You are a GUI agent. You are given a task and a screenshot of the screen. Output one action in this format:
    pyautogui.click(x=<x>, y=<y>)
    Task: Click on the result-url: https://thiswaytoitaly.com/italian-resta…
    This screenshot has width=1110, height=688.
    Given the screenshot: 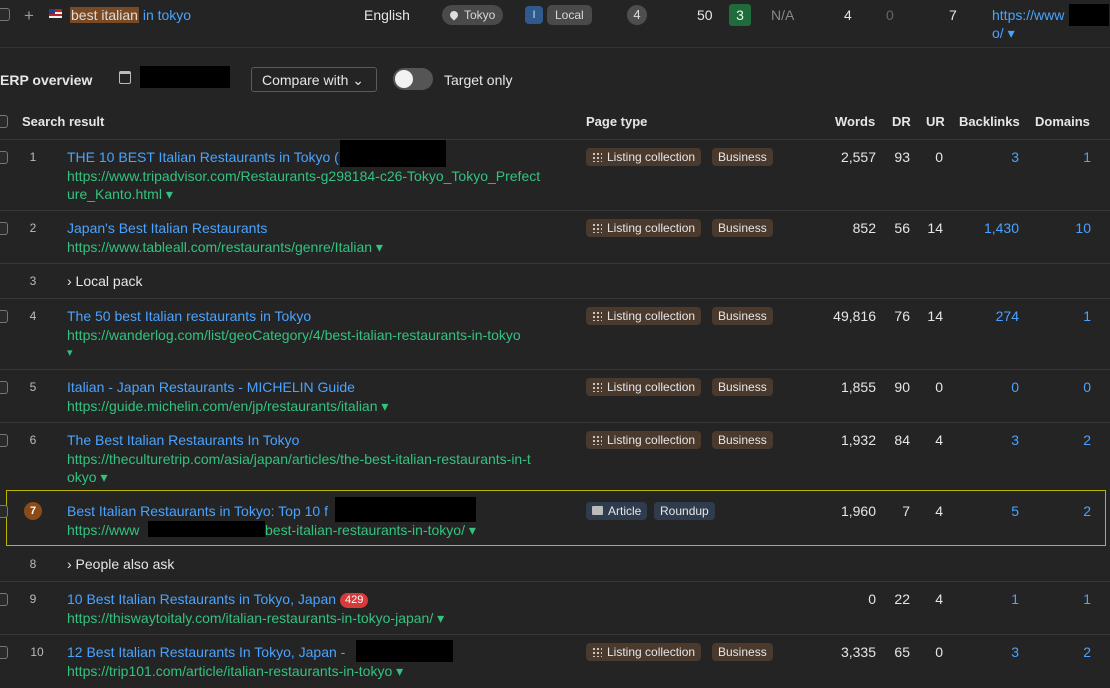 What is the action you would take?
    pyautogui.click(x=255, y=618)
    